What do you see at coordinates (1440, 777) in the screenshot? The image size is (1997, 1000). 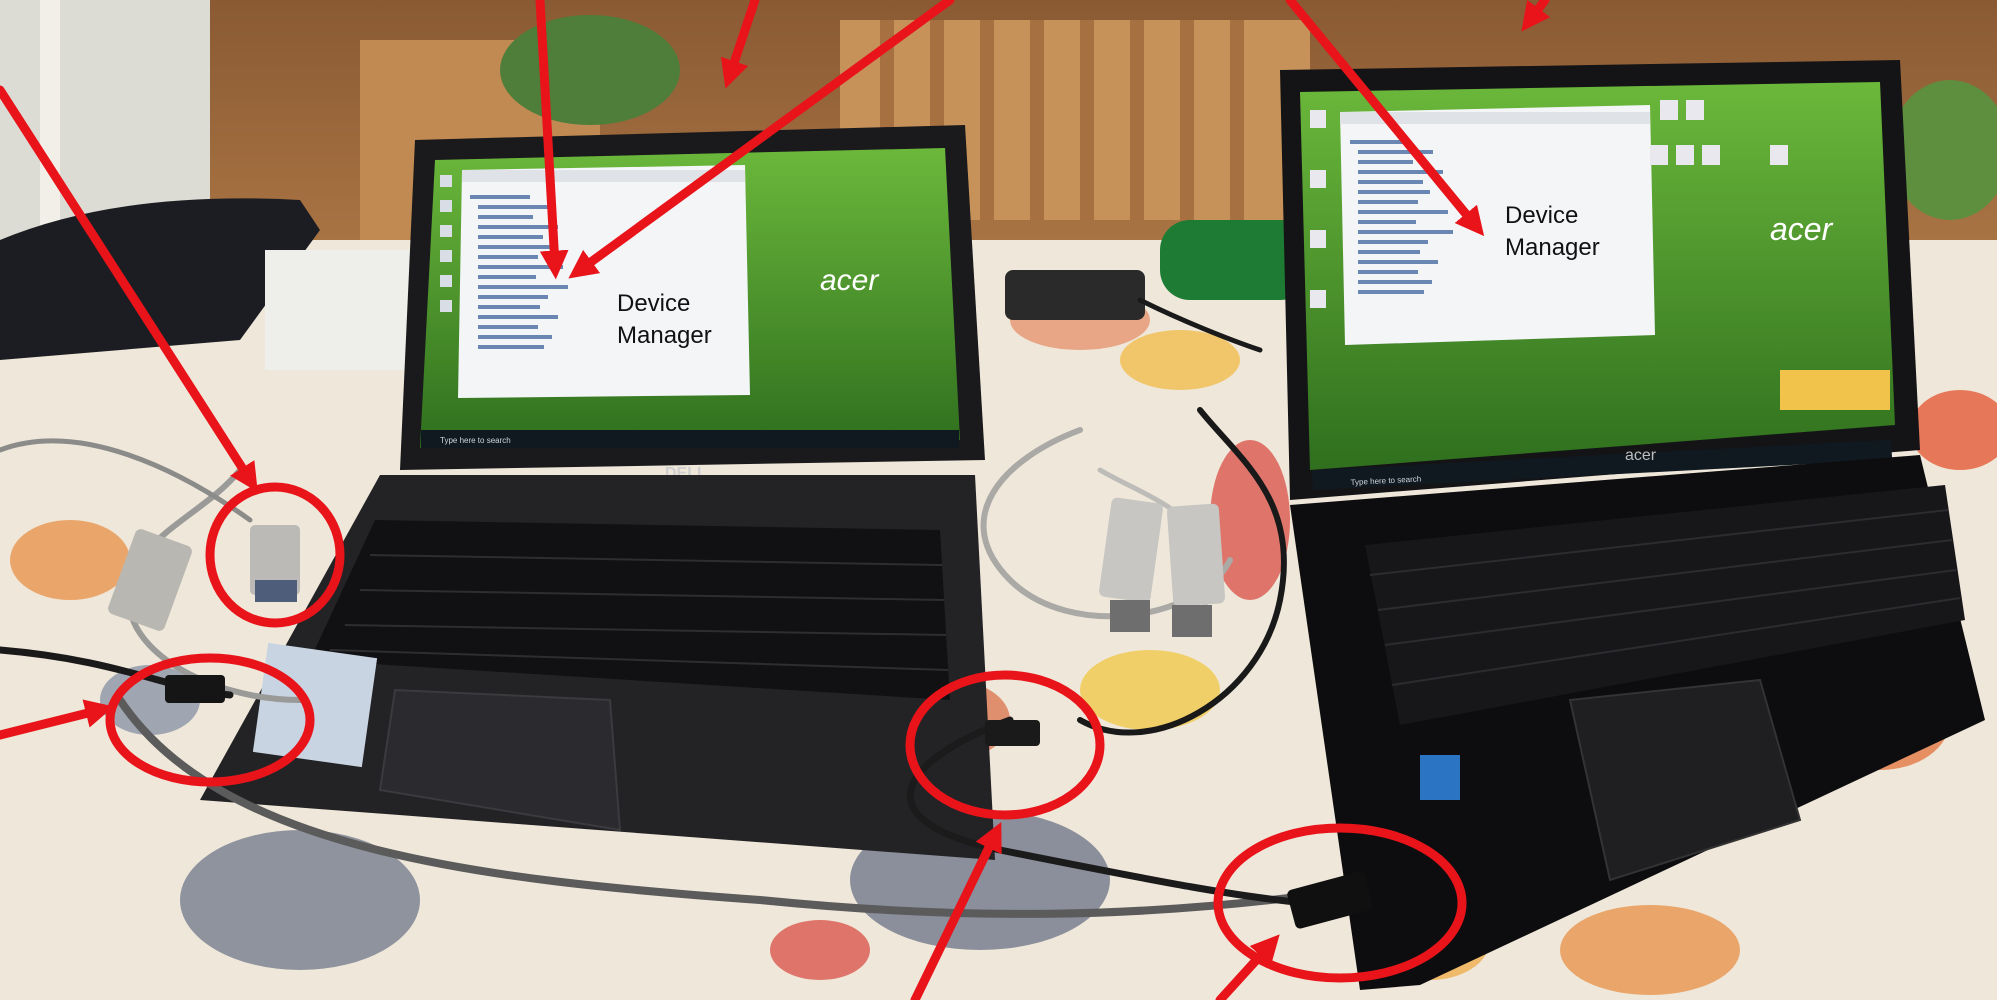 I see `right-intel-sticker` at bounding box center [1440, 777].